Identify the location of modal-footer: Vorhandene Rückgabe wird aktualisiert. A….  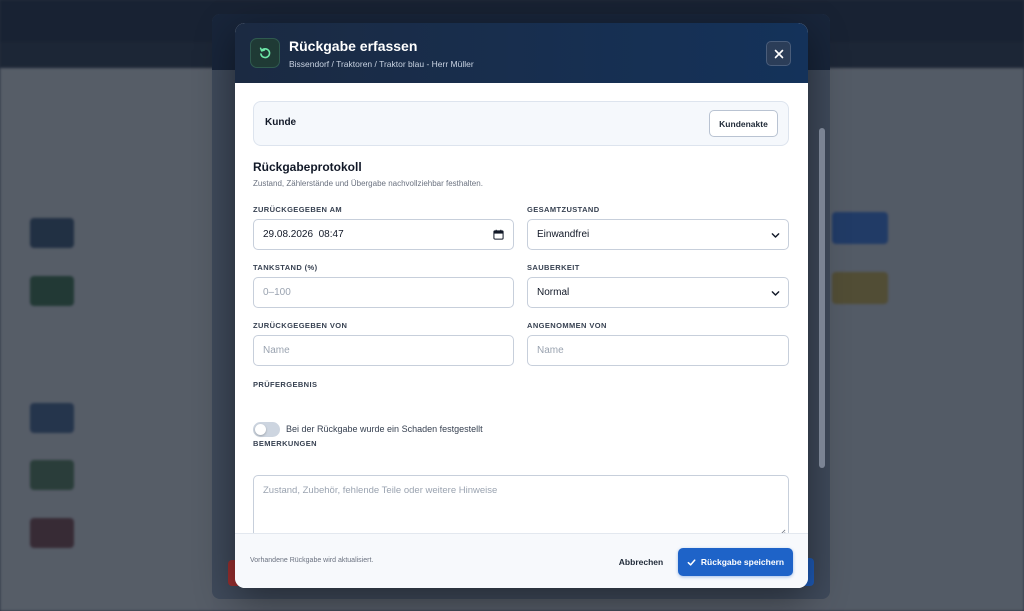
(521, 560).